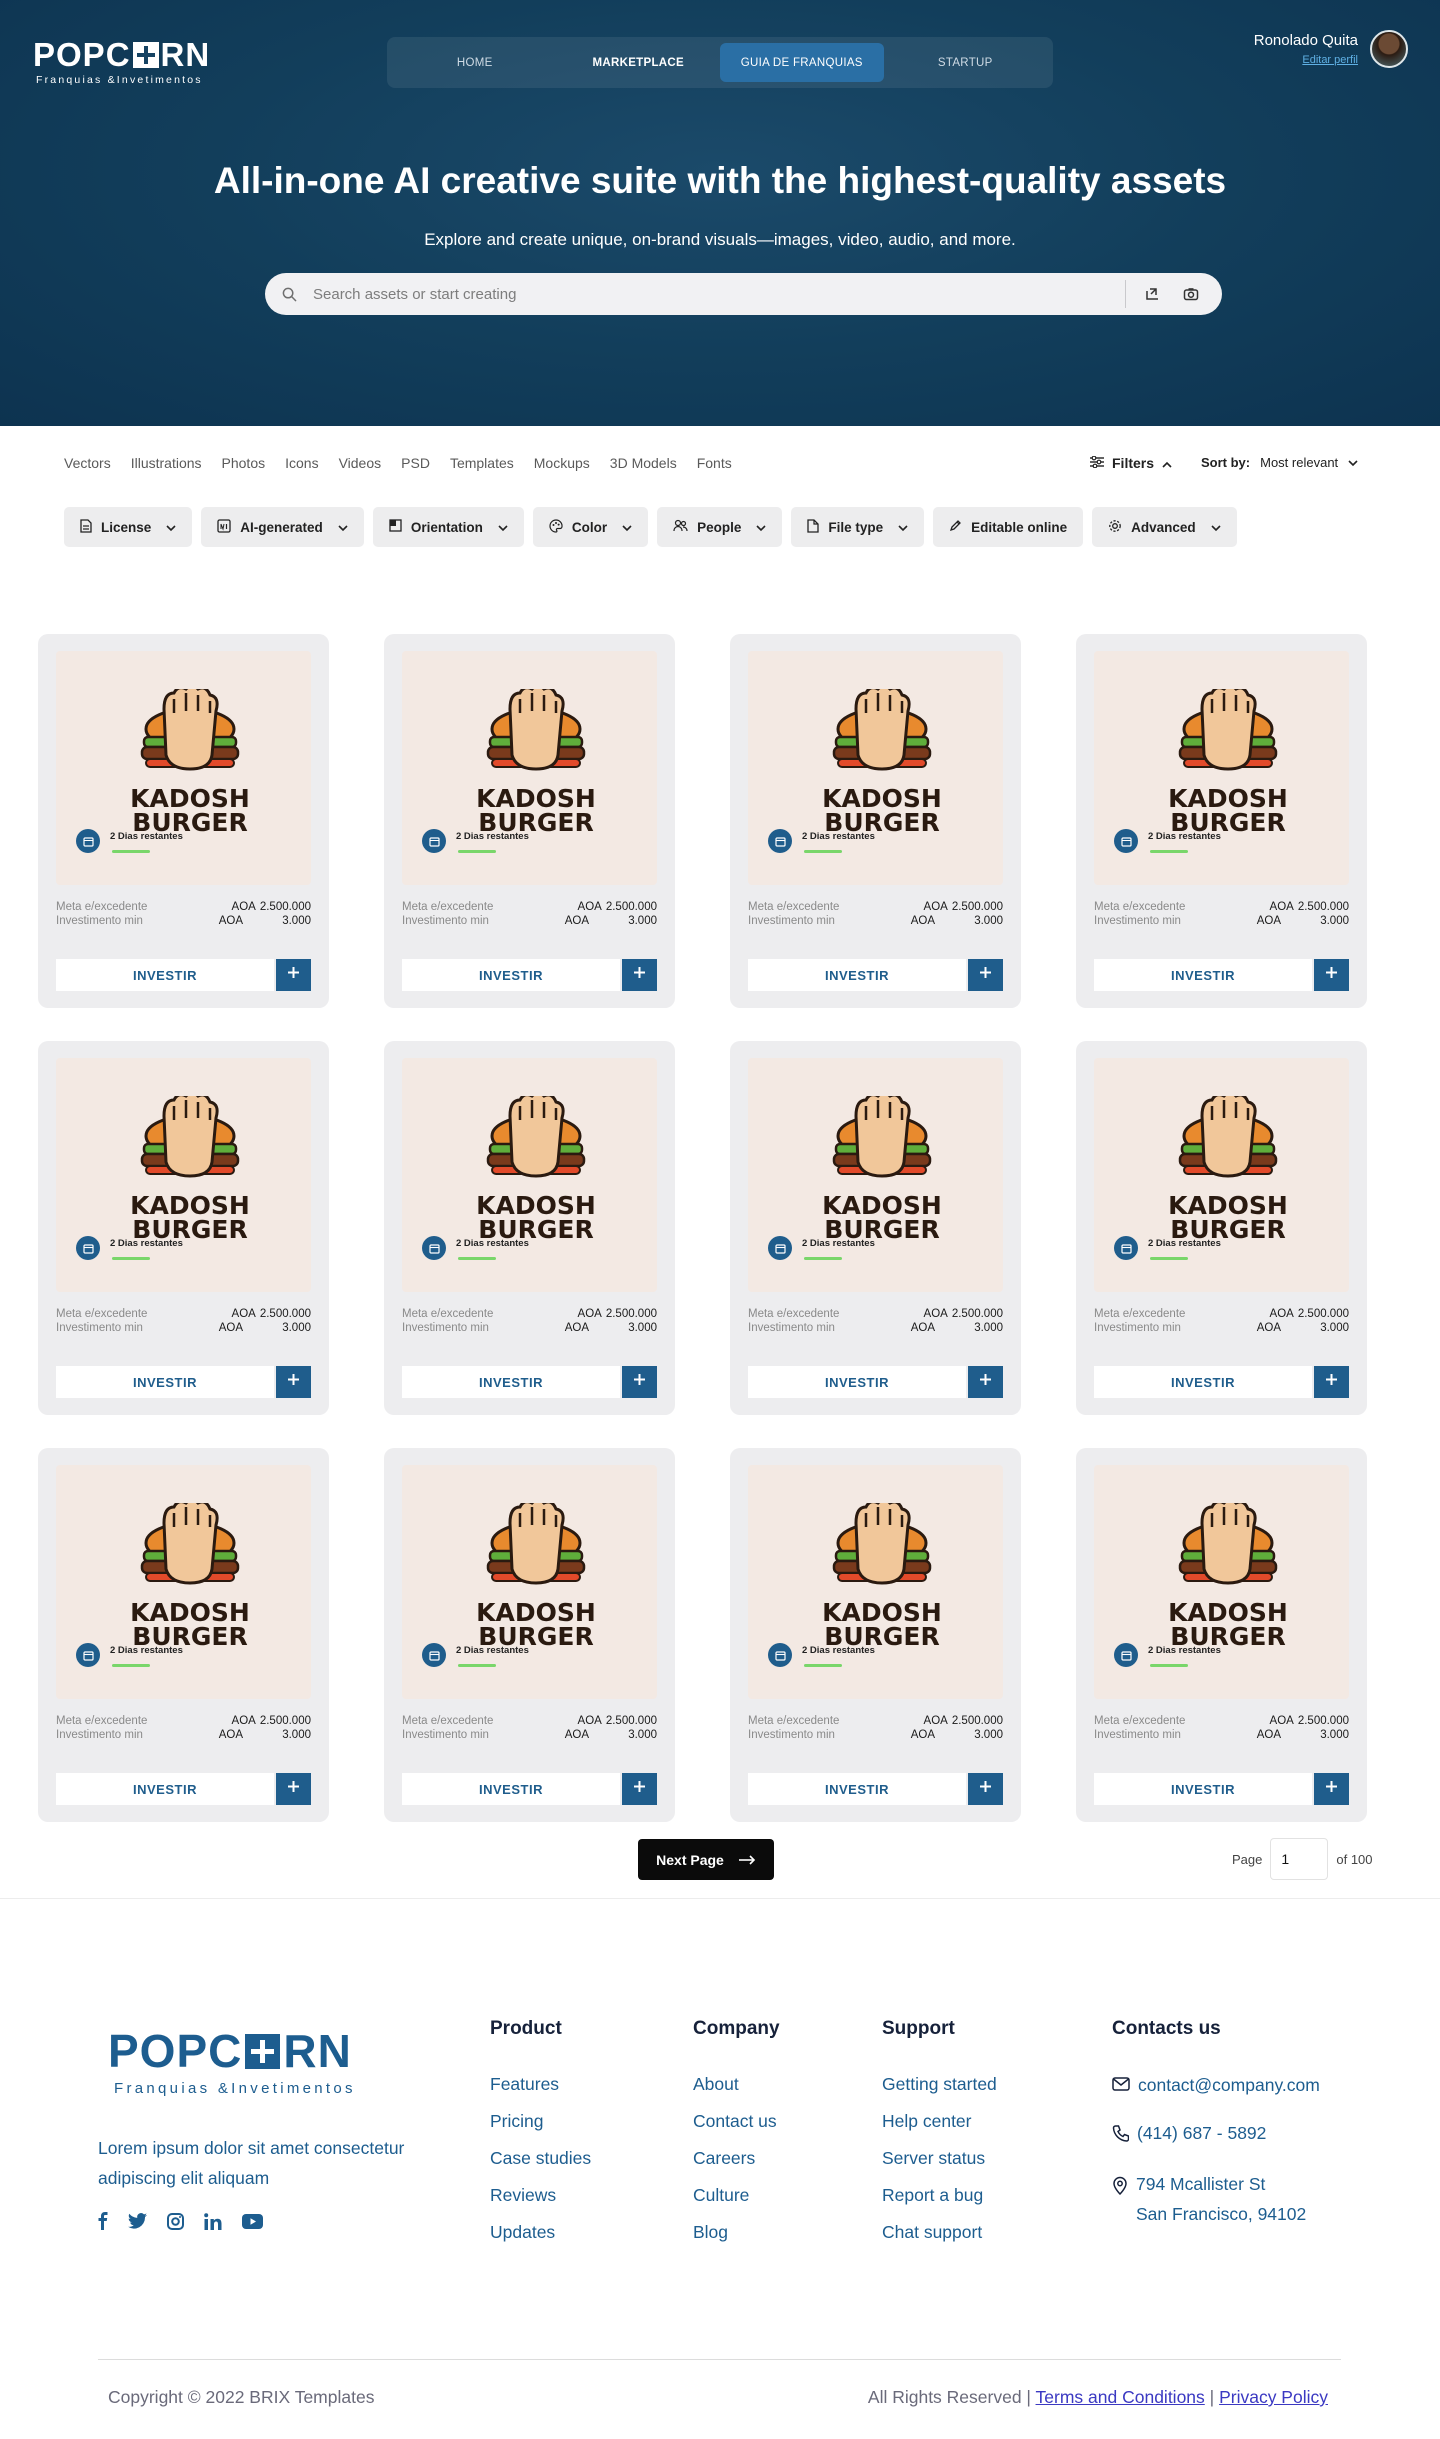  I want to click on chip-orientation: Orientation, so click(448, 527).